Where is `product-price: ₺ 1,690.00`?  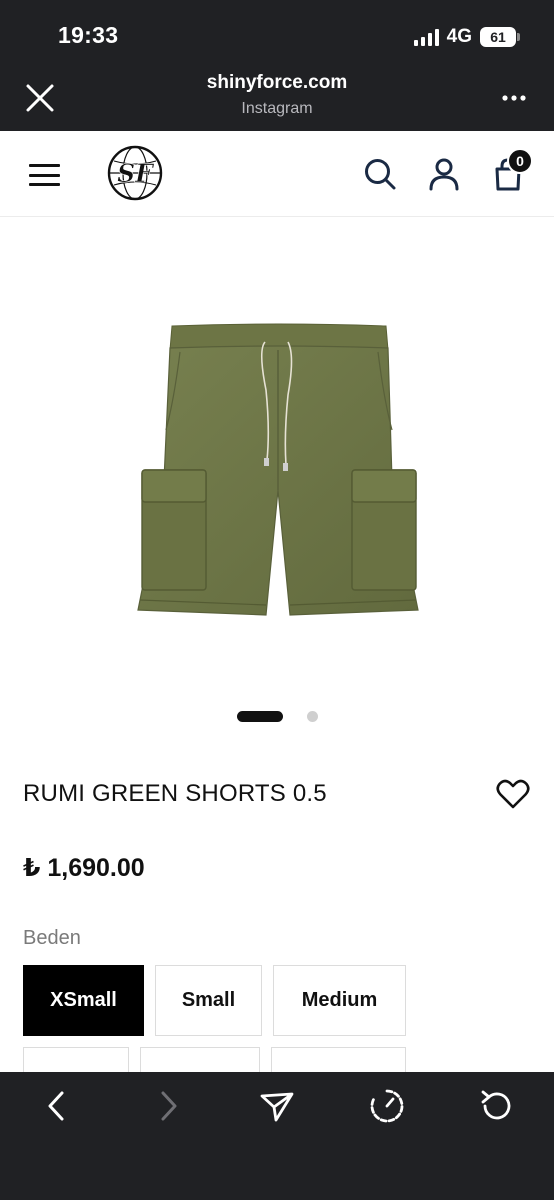 product-price: ₺ 1,690.00 is located at coordinates (84, 868).